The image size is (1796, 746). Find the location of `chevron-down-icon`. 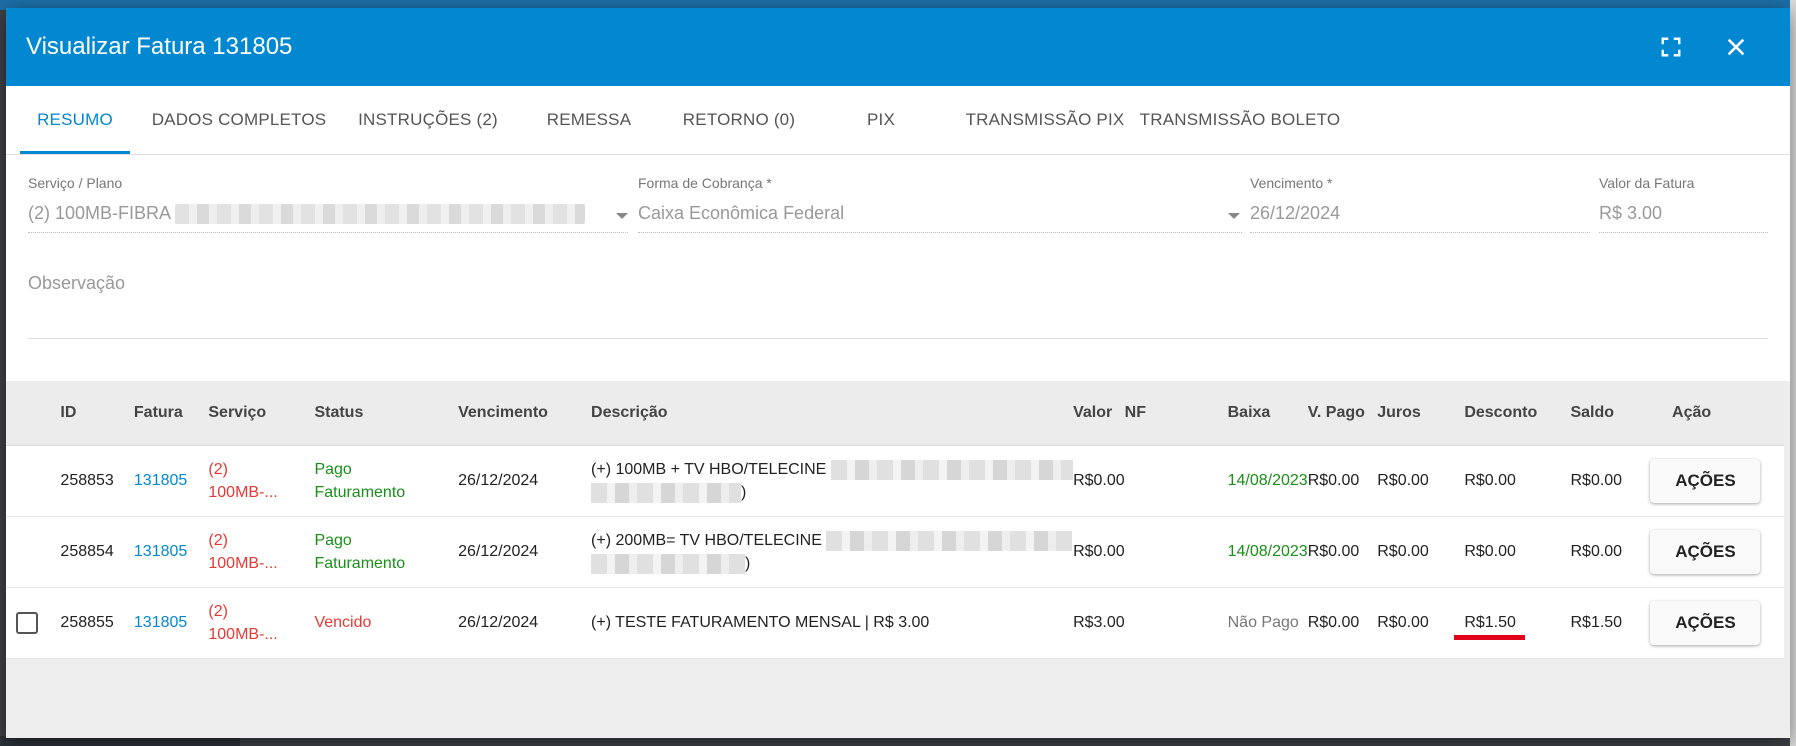

chevron-down-icon is located at coordinates (1234, 216).